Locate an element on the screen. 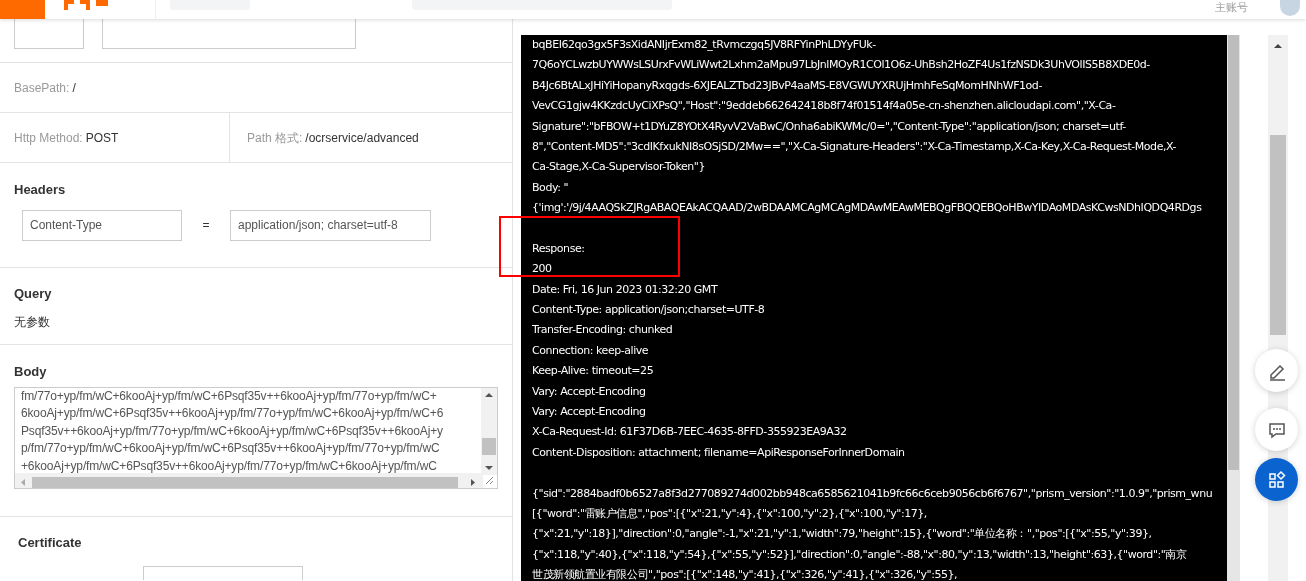 The height and width of the screenshot is (581, 1306). console-line: 世茂新领航置业有限公司","pos":[{"x":148,"y":41},{"x":326,"y":41},{"x":326,"y":55}, is located at coordinates (745, 574).